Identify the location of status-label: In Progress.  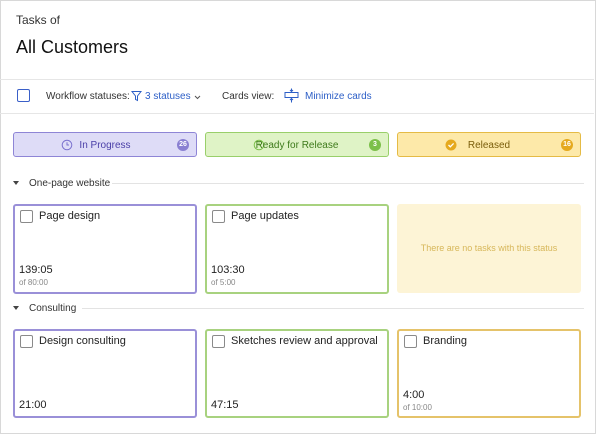
(105, 145).